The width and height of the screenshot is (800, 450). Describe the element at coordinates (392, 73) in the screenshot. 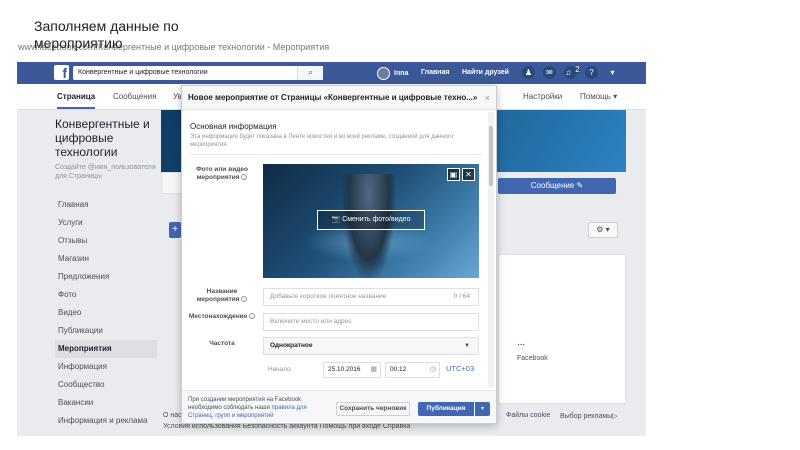

I see `profile-link: Inna` at that location.